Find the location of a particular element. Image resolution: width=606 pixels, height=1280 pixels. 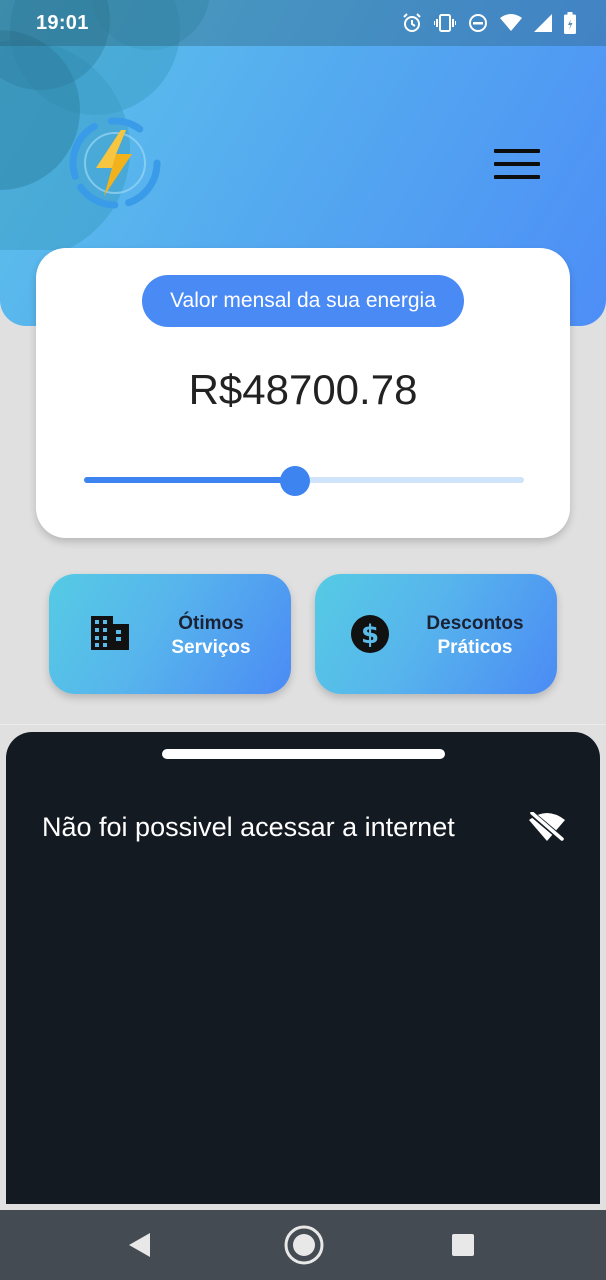

hamburger-menu-icon is located at coordinates (517, 164).